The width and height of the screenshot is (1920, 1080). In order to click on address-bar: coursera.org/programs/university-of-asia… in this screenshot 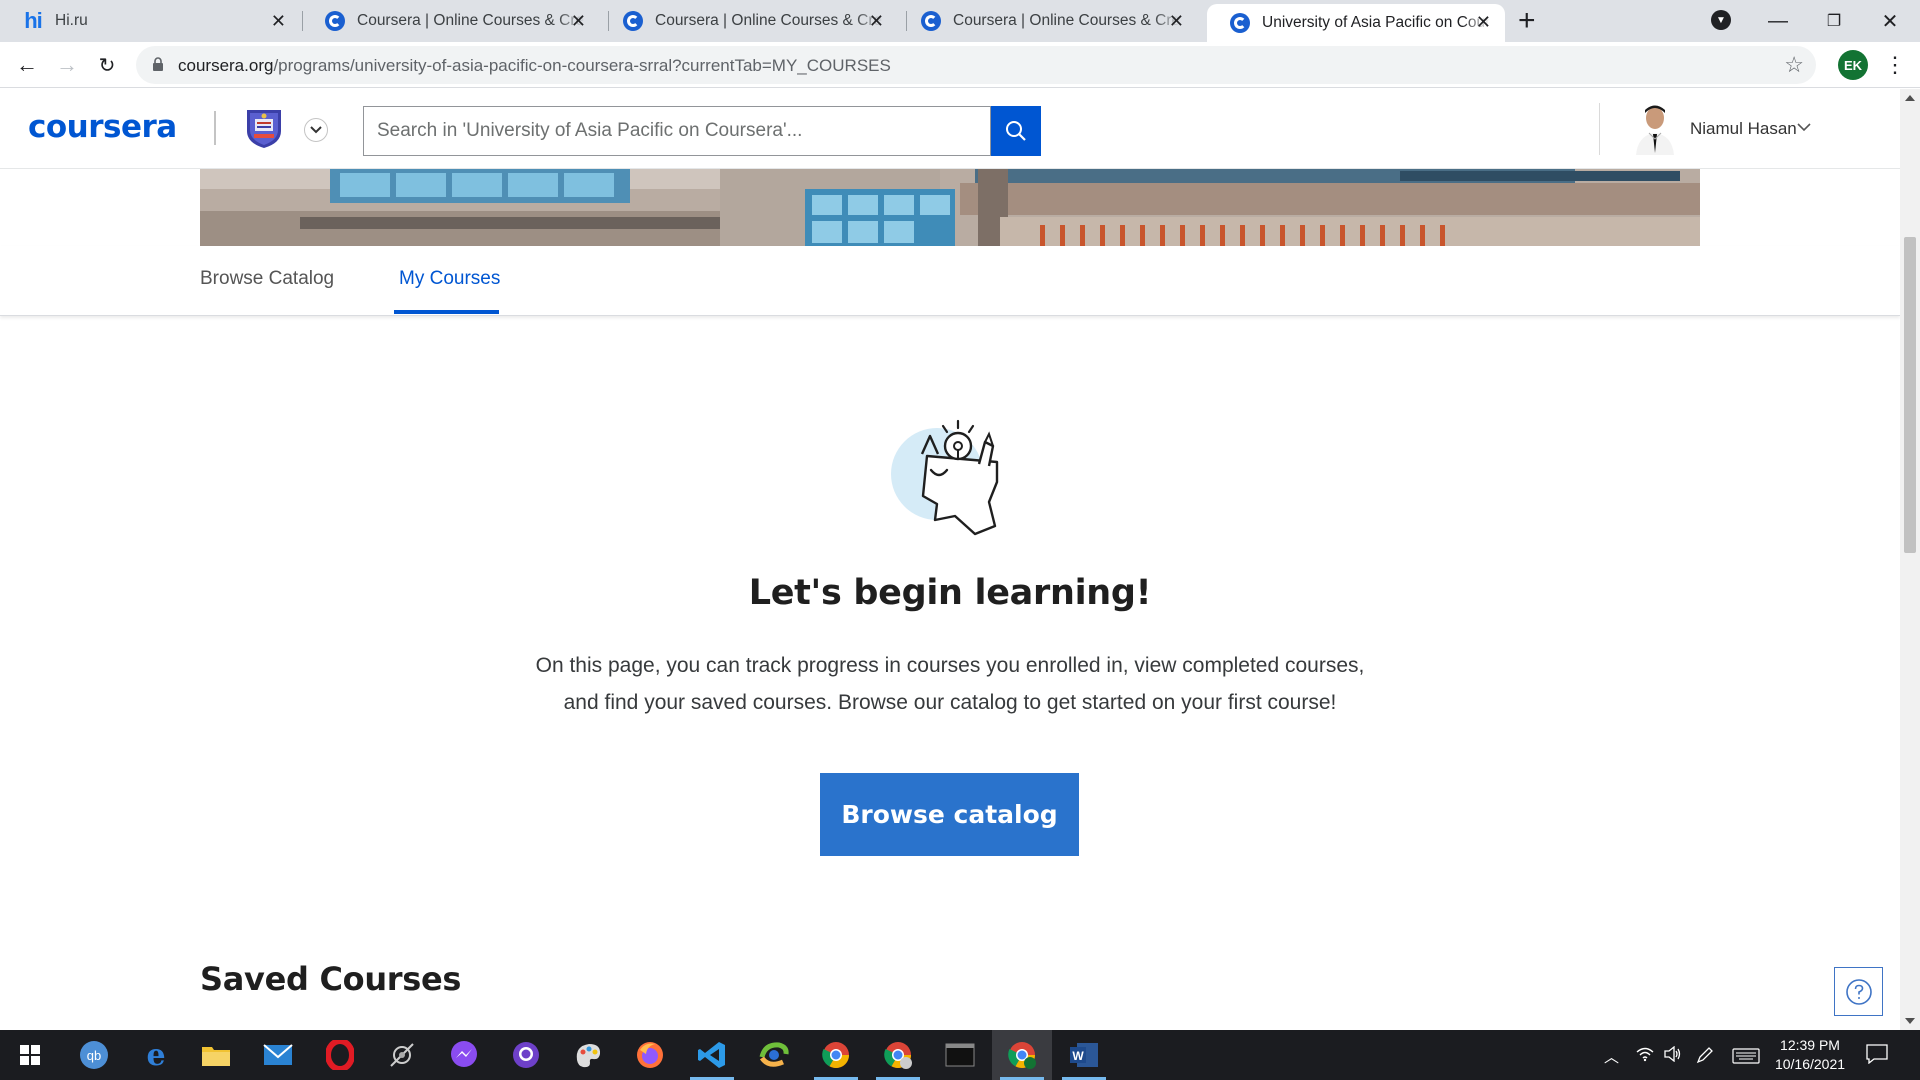, I will do `click(976, 65)`.